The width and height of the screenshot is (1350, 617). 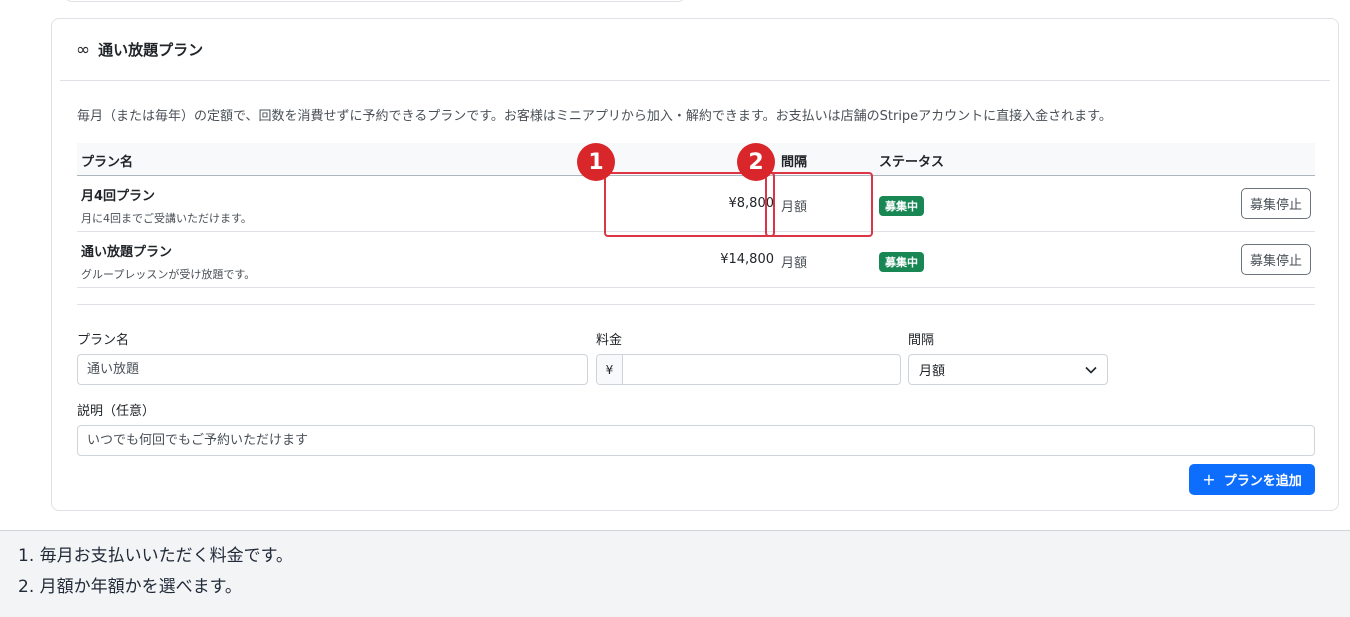 What do you see at coordinates (1209, 479) in the screenshot?
I see `plus-icon: +` at bounding box center [1209, 479].